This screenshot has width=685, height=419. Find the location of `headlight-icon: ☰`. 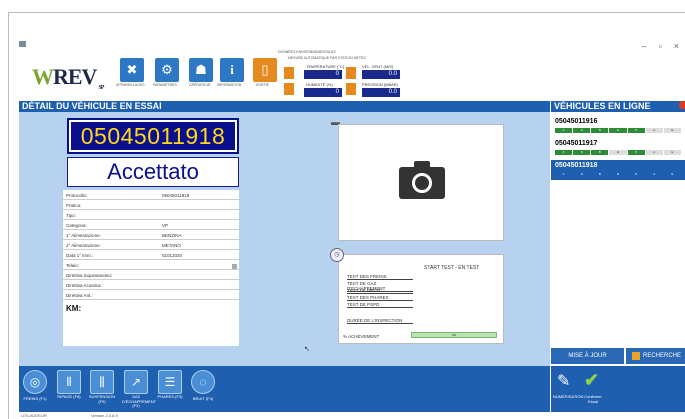

headlight-icon: ☰ is located at coordinates (170, 382).